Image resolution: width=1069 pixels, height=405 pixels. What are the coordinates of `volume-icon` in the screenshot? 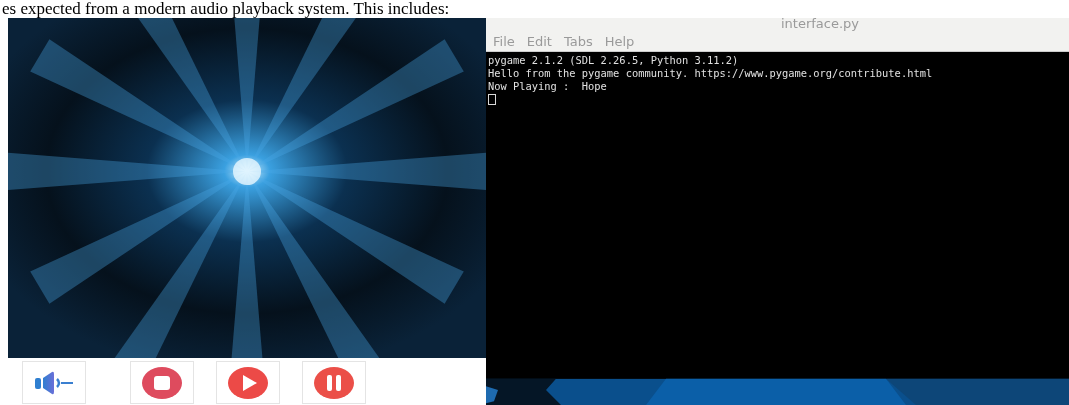 It's located at (54, 382).